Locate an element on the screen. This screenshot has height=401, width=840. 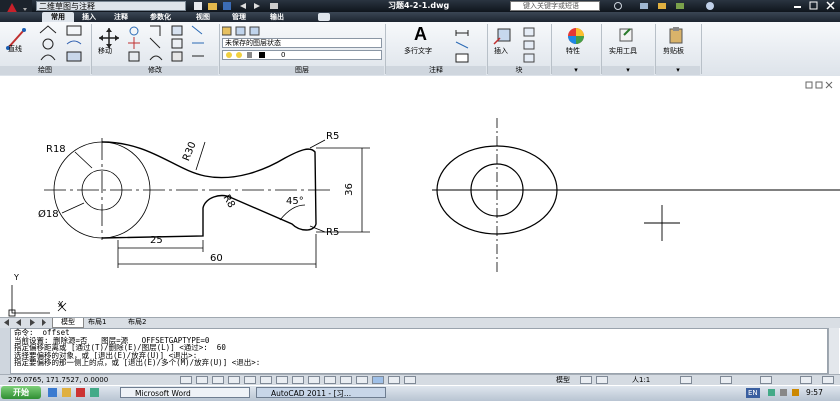
quick-view-drawings-icon is located at coordinates (602, 380).